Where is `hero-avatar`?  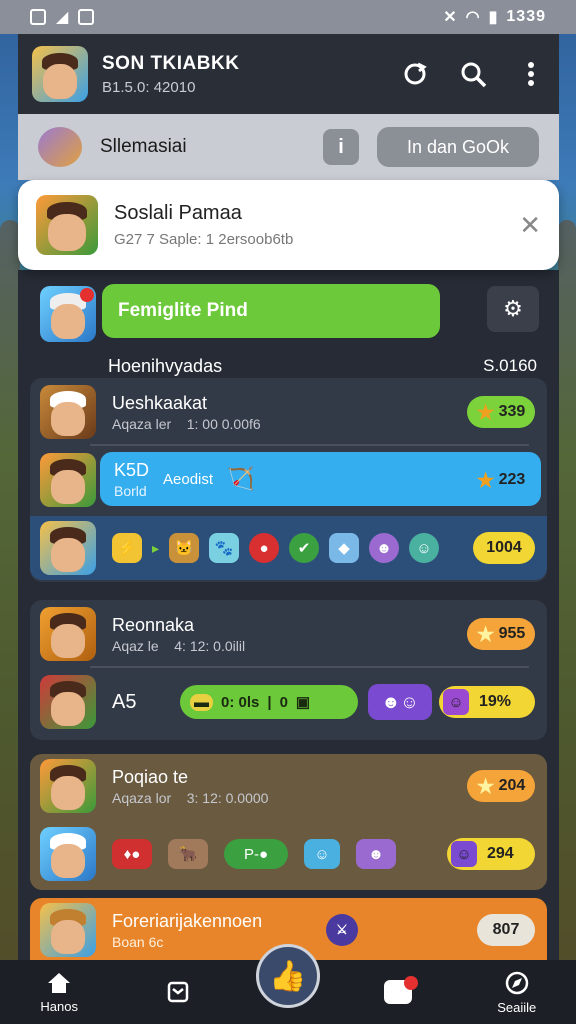 hero-avatar is located at coordinates (68, 314).